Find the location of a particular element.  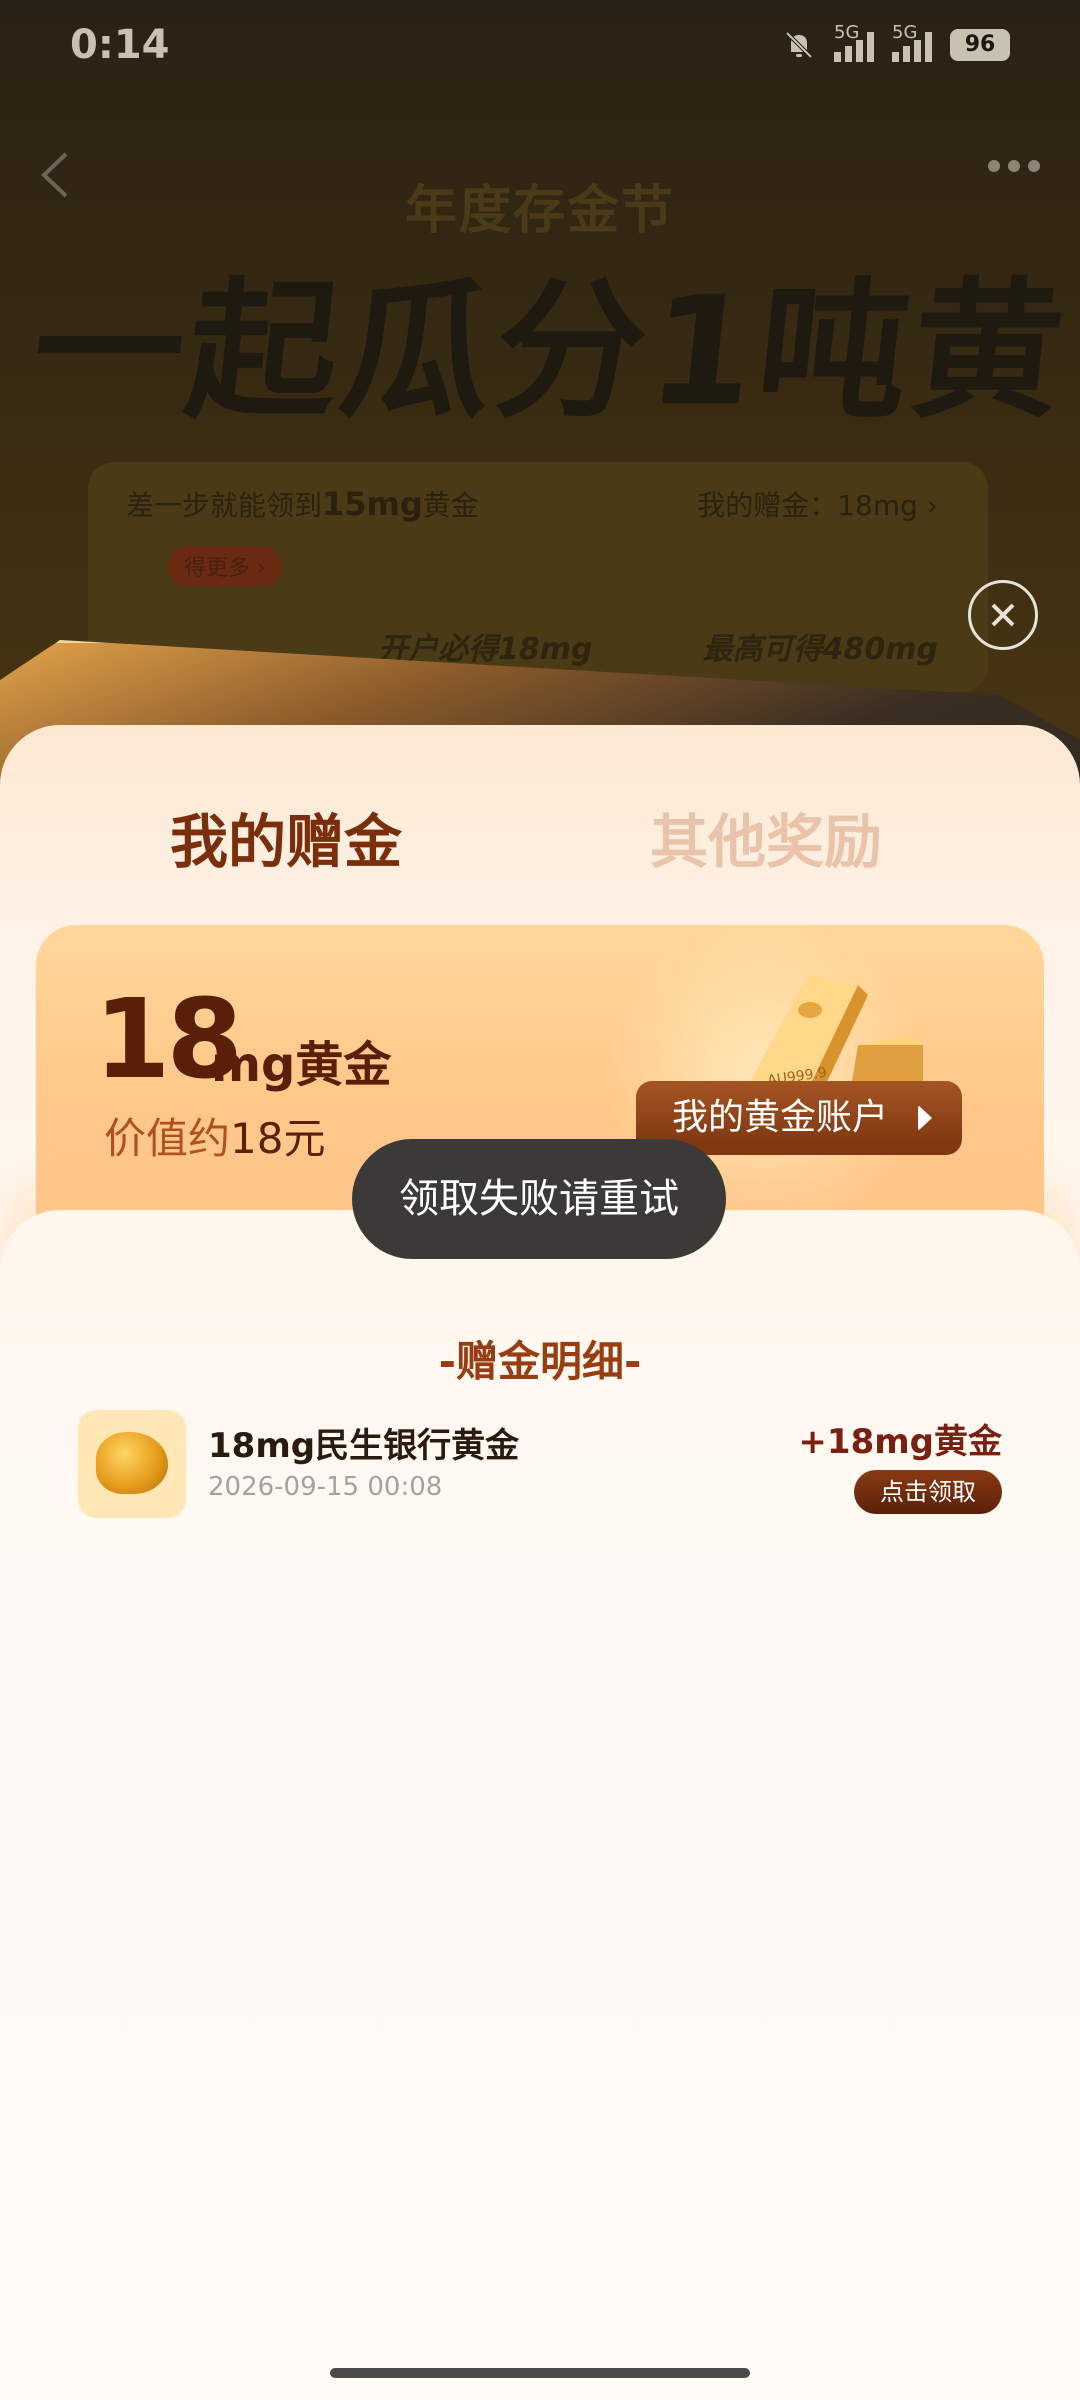

value-amount: 18元 is located at coordinates (278, 1138).